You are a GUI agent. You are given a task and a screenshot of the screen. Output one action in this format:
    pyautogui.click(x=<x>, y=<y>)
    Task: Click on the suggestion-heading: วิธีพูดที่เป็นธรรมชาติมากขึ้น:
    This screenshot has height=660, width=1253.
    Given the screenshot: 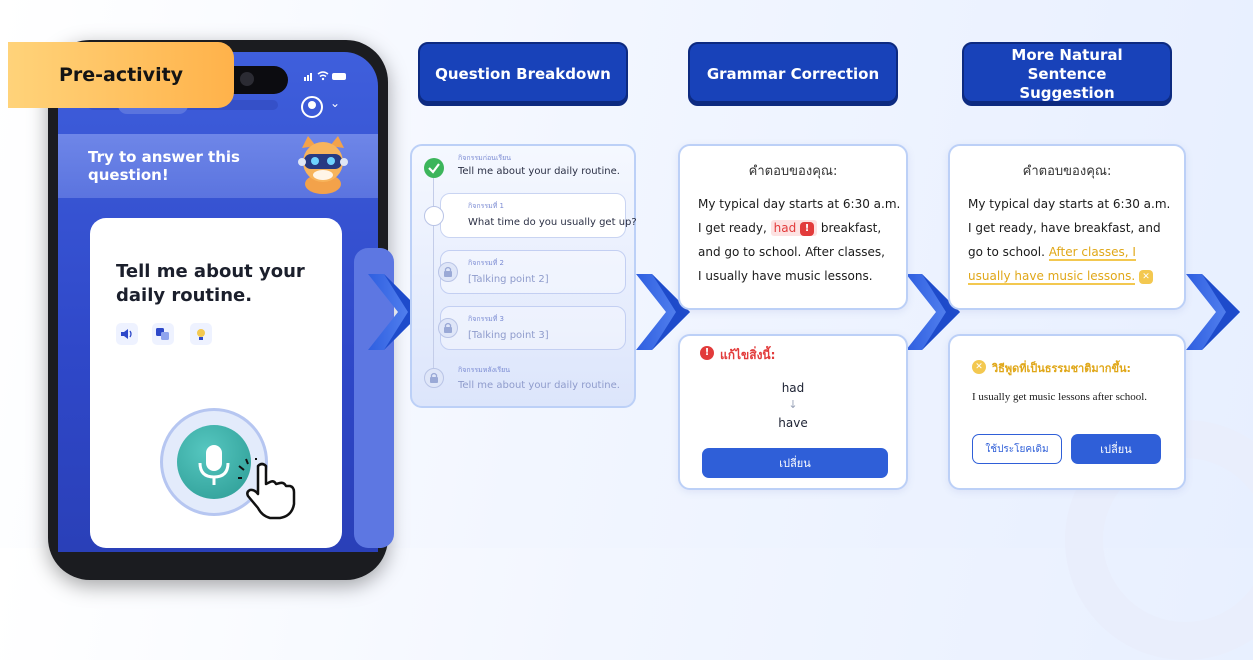 What is the action you would take?
    pyautogui.click(x=1061, y=368)
    